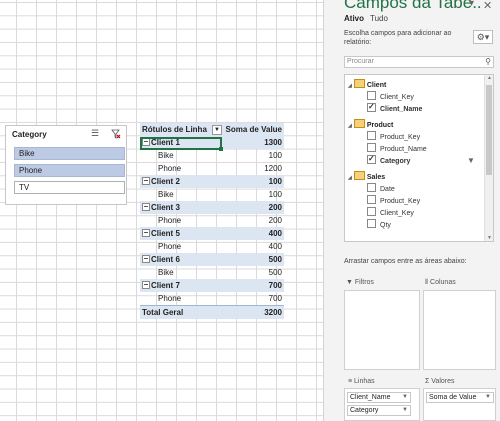 The height and width of the screenshot is (421, 500). I want to click on field-qty: Qty, so click(379, 225).